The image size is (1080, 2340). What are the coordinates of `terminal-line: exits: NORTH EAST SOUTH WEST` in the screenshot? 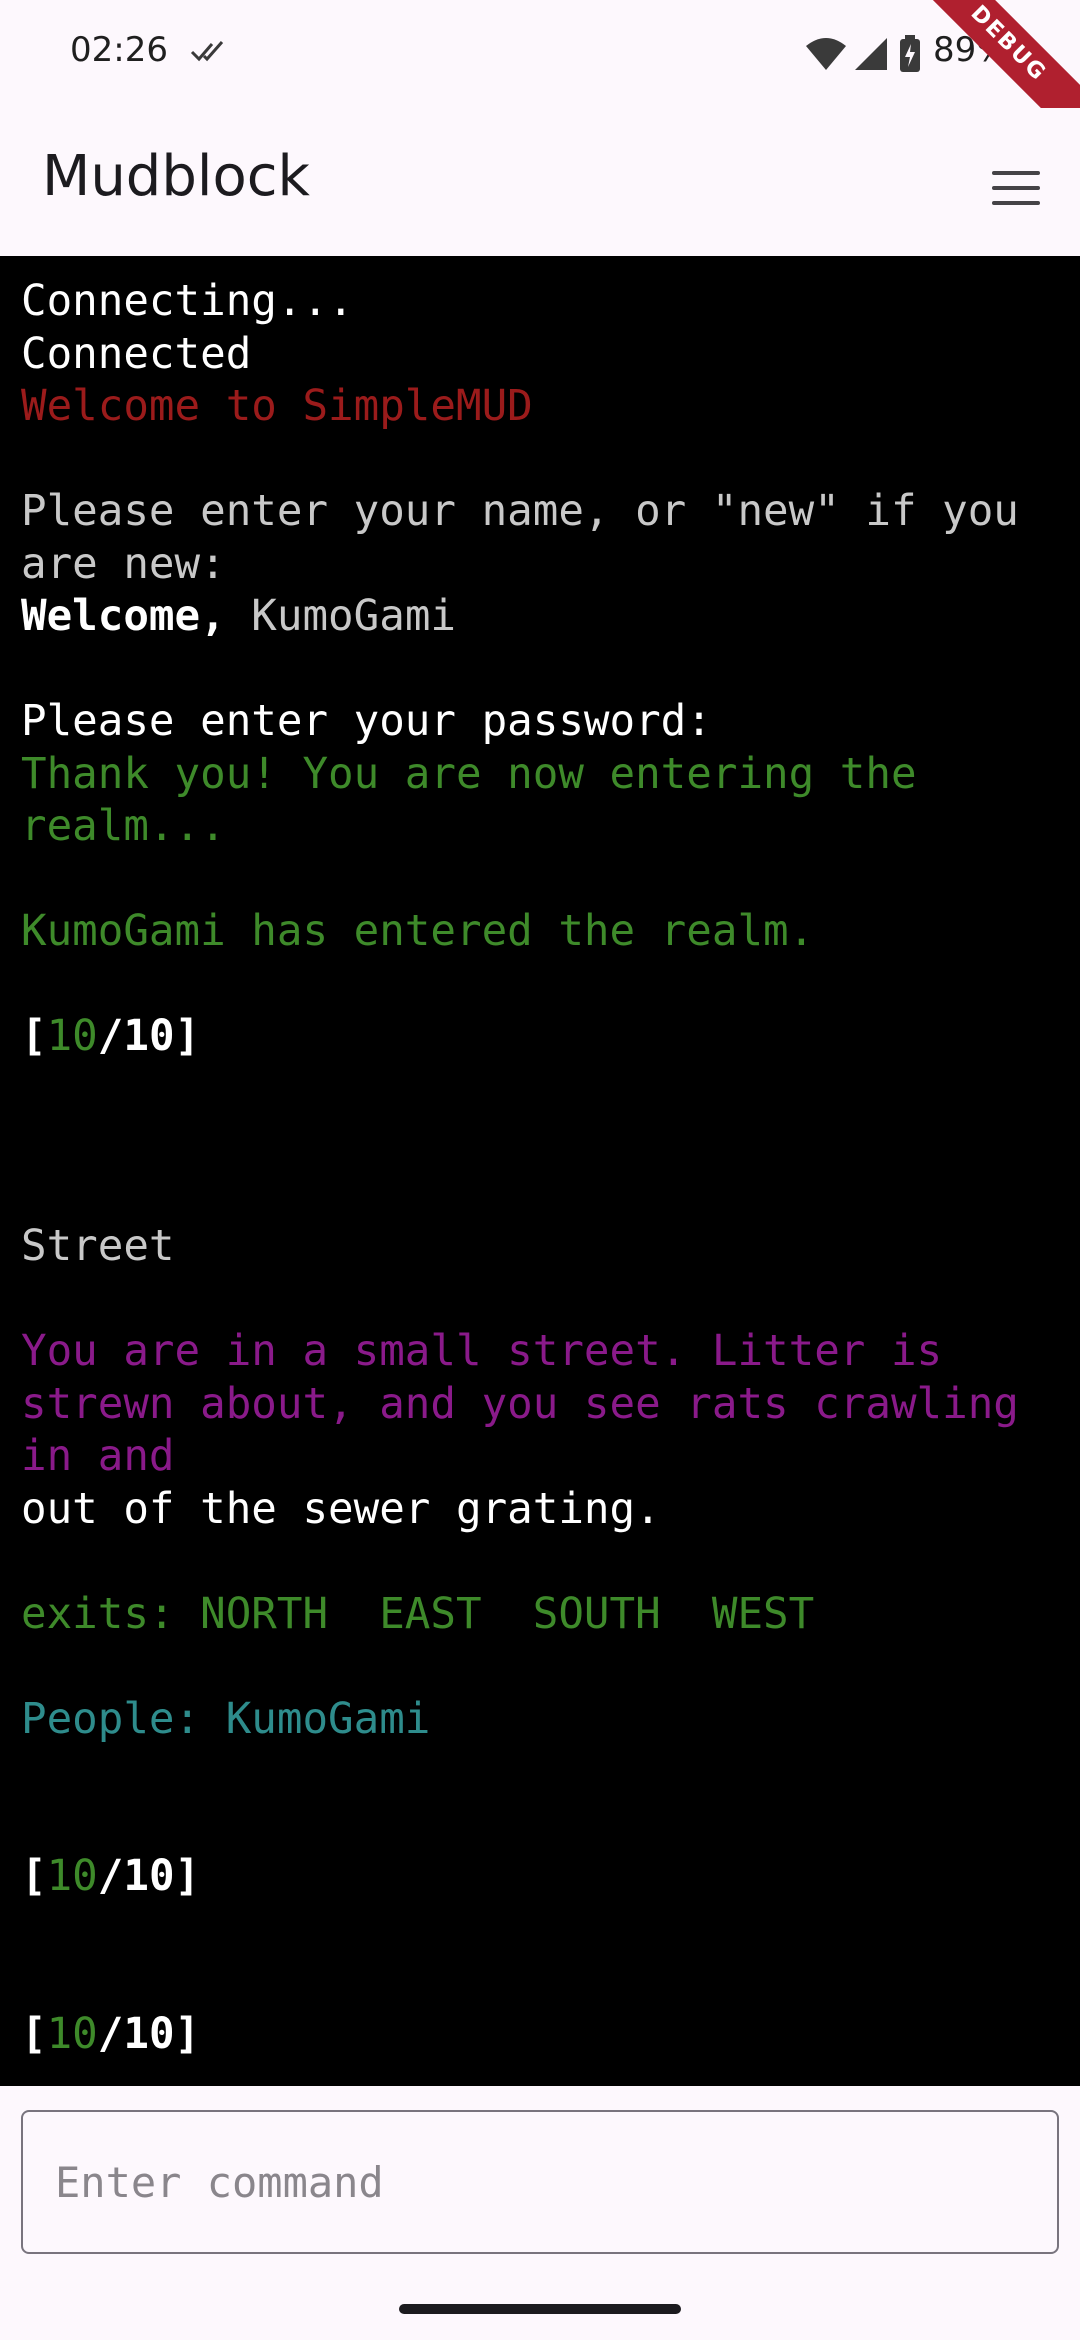 It's located at (541, 1615).